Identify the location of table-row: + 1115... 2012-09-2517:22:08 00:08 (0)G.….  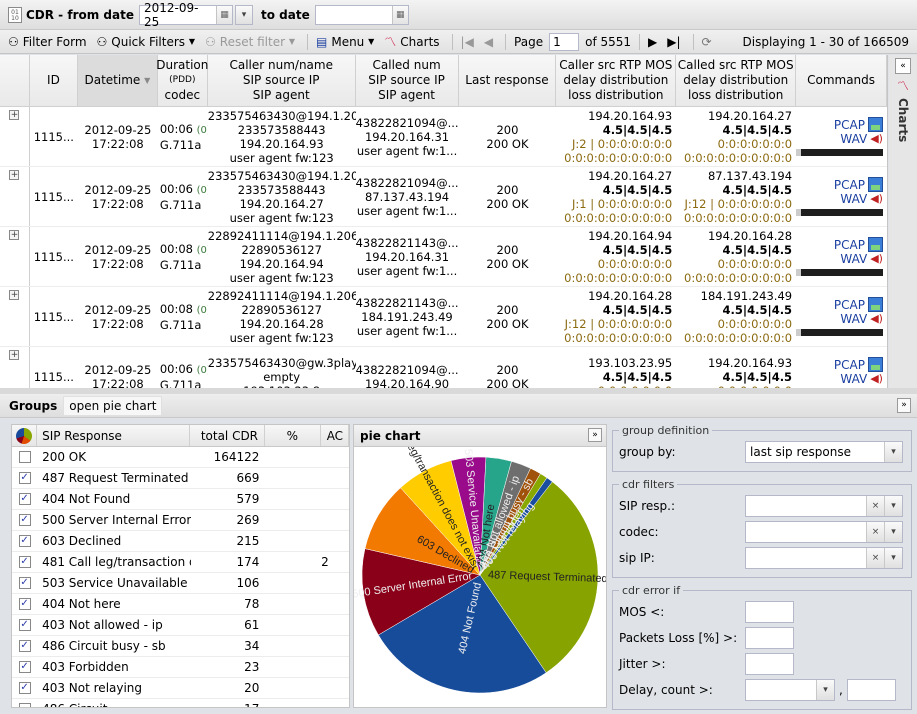
(443, 317).